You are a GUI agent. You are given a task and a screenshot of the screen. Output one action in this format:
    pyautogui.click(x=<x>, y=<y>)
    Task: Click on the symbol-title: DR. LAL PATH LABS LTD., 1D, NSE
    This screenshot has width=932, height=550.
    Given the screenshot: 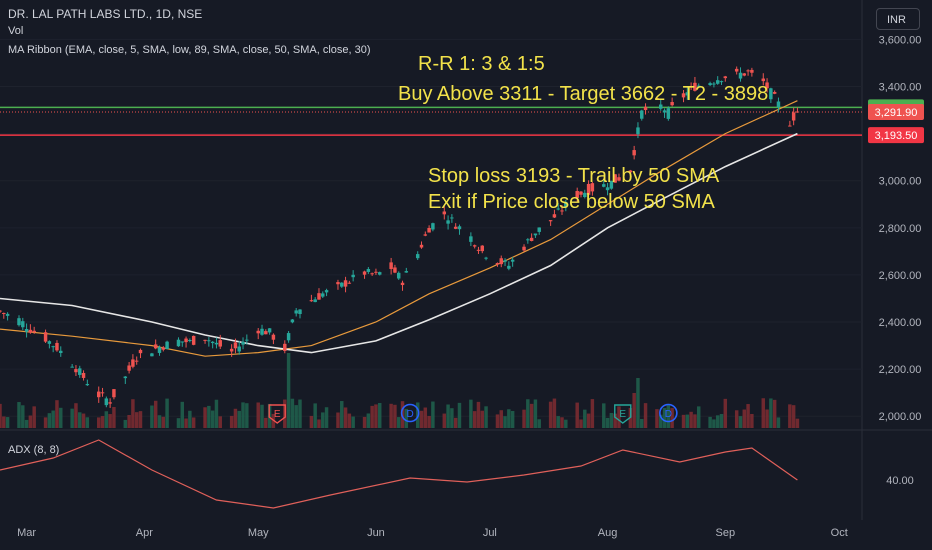 What is the action you would take?
    pyautogui.click(x=105, y=14)
    